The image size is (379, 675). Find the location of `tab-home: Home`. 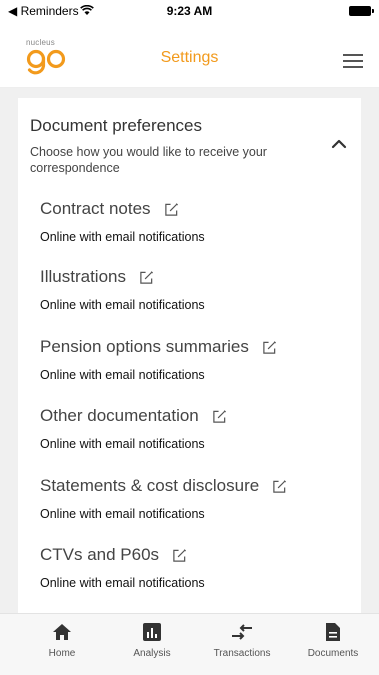

tab-home: Home is located at coordinates (62, 640).